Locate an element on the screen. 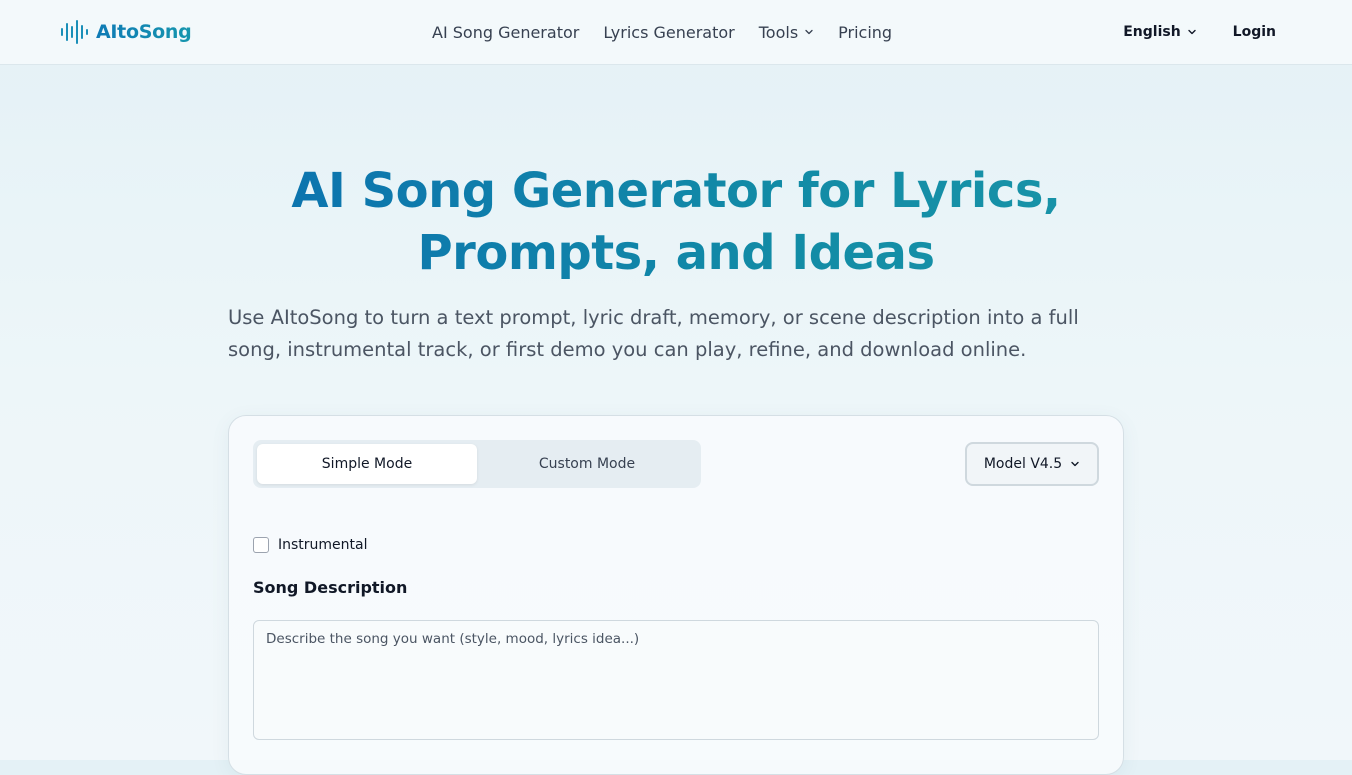 The image size is (1352, 775). nav-link-label: Pricing is located at coordinates (865, 32).